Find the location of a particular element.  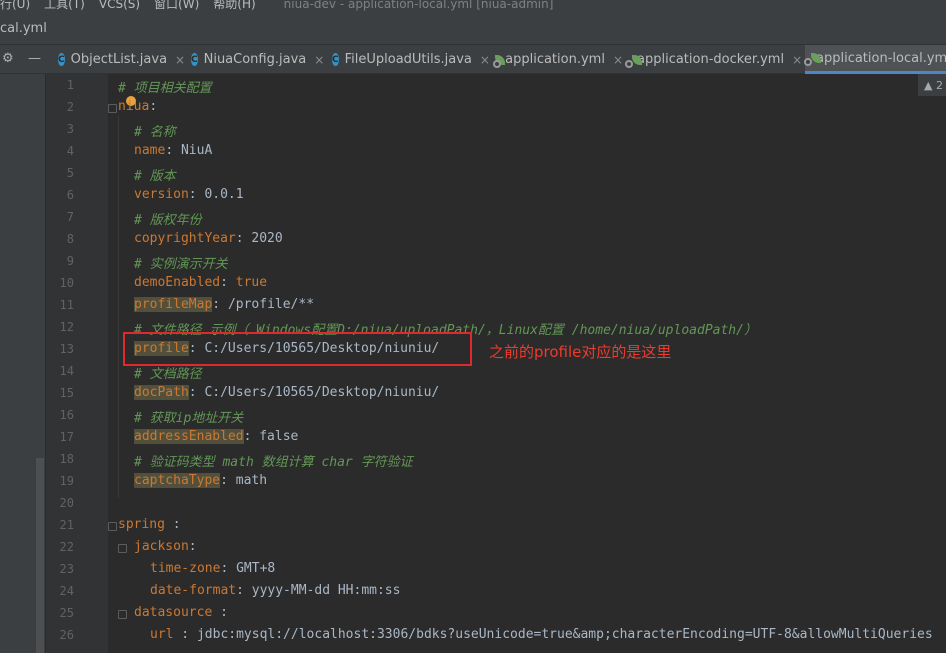

tab-application-local-yml: application-local.yml is located at coordinates (875, 59).